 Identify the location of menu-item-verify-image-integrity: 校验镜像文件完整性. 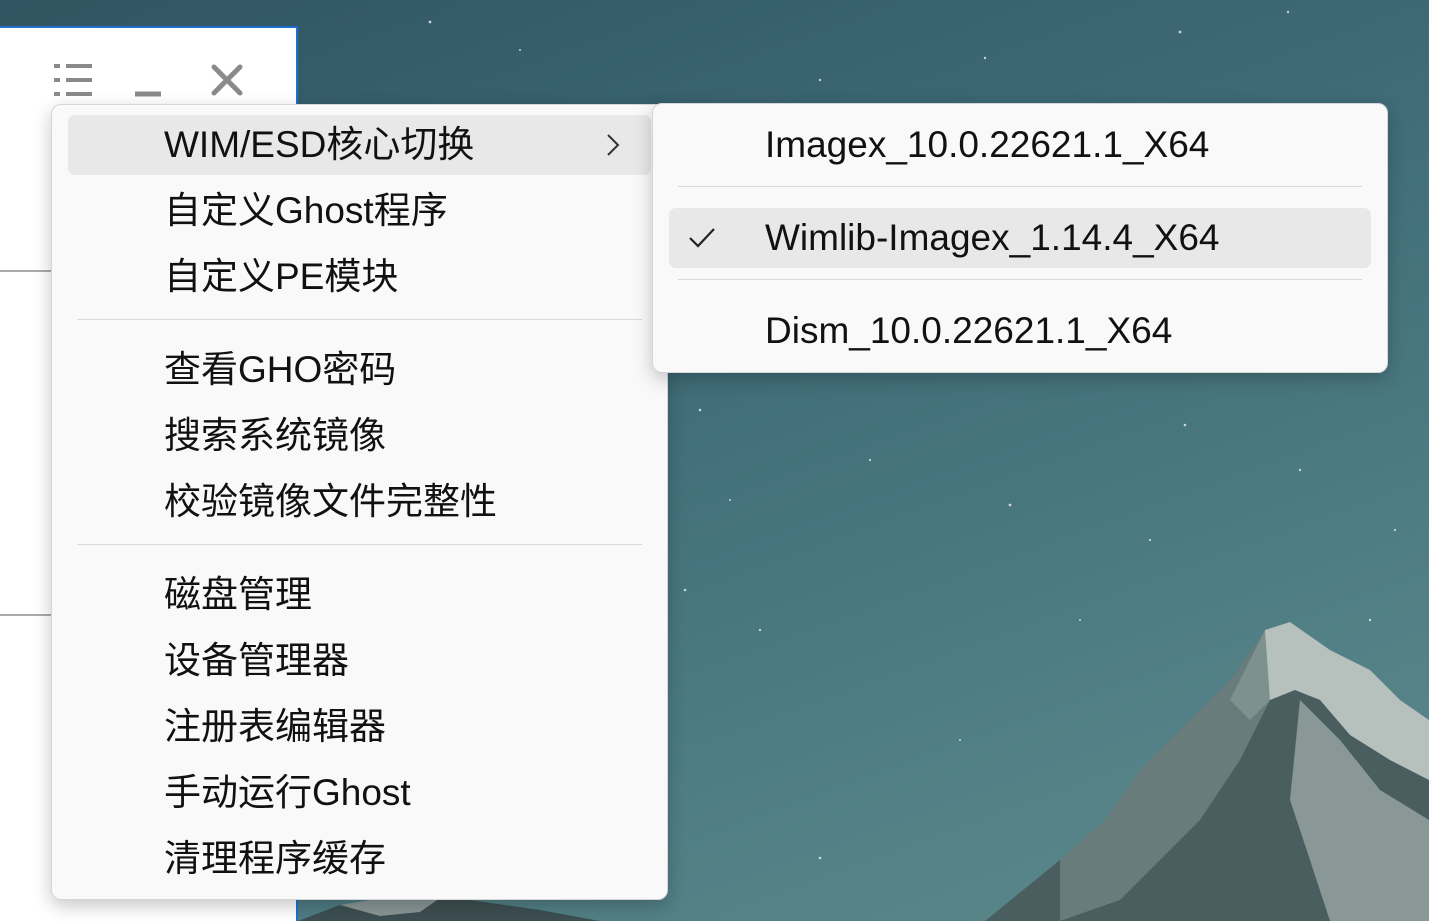
(359, 502).